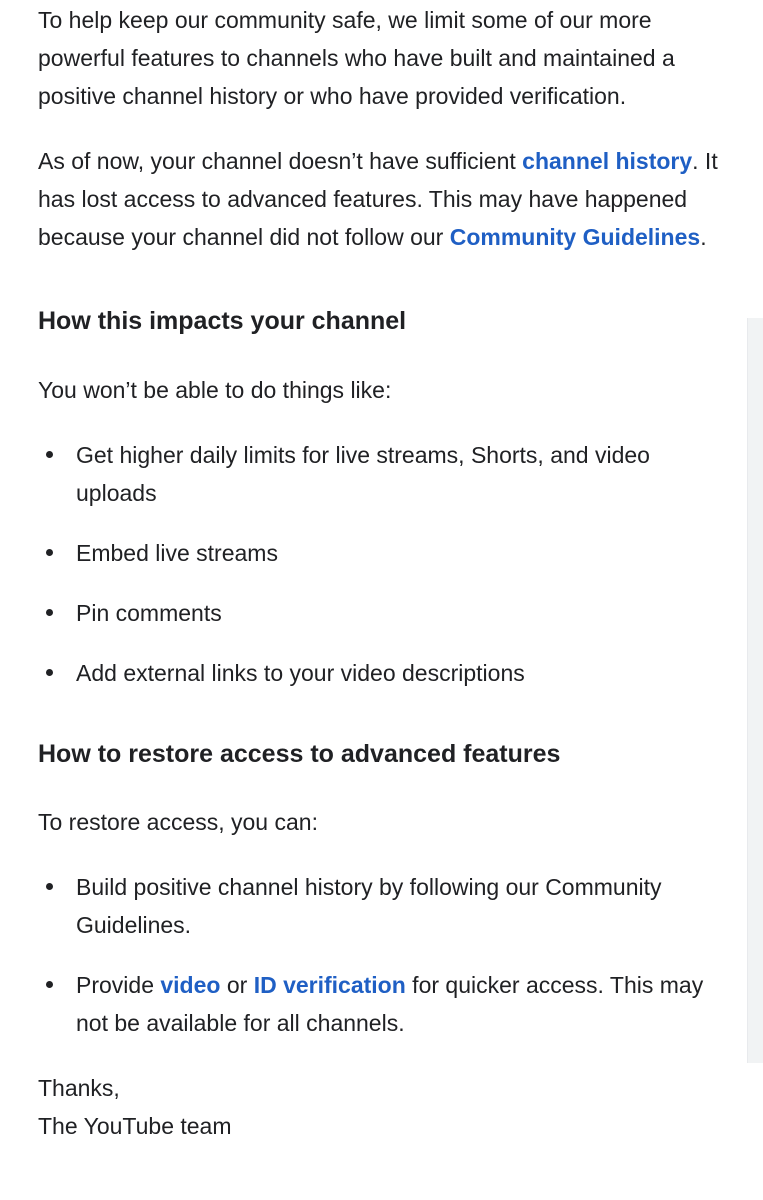  I want to click on intro-paragraph-2-text-end: ., so click(703, 237).